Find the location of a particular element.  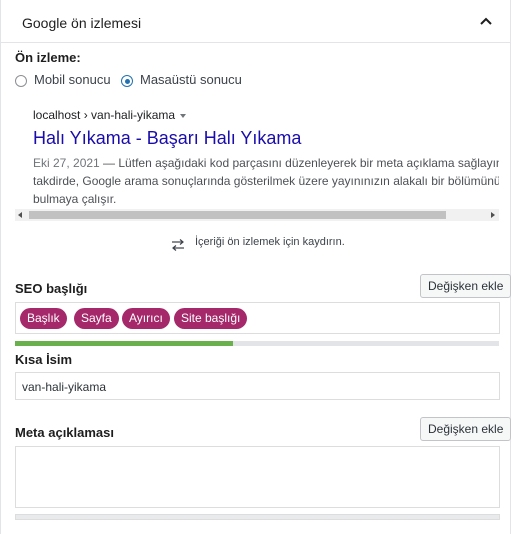

preview-horizontal-scrollbar is located at coordinates (257, 215).